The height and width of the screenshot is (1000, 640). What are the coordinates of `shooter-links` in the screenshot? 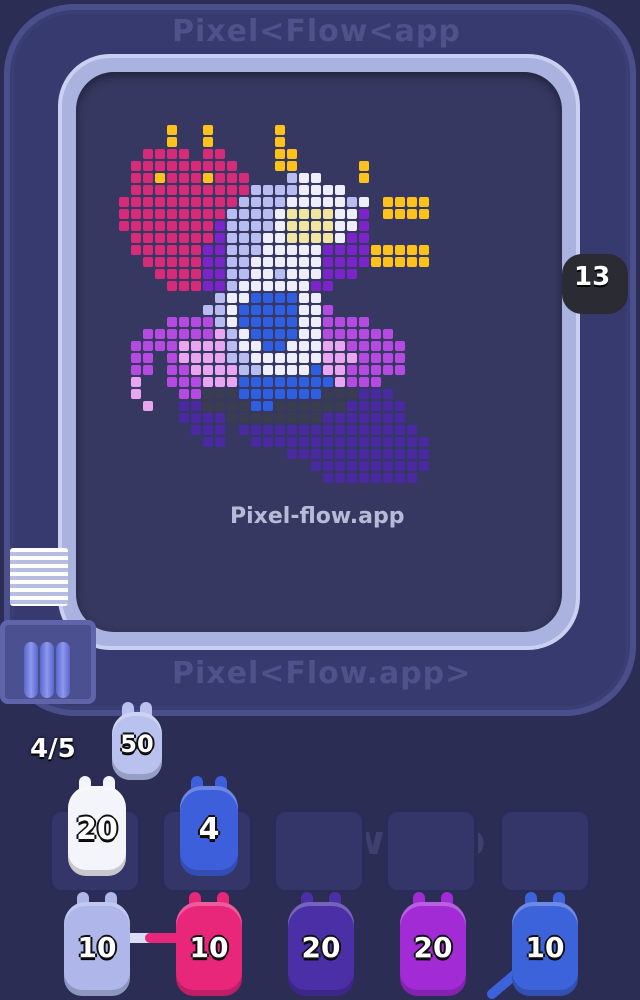 It's located at (321, 966).